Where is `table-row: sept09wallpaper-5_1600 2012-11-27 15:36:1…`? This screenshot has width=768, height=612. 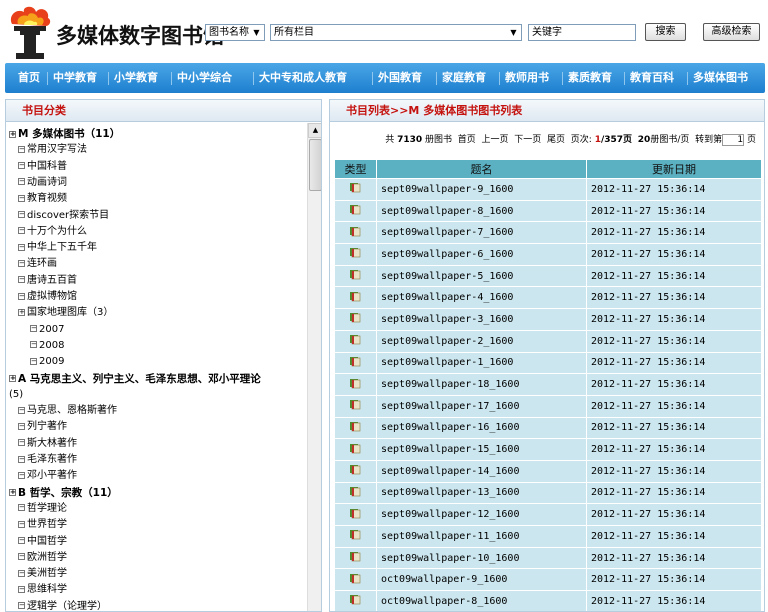 table-row: sept09wallpaper-5_1600 2012-11-27 15:36:1… is located at coordinates (548, 276).